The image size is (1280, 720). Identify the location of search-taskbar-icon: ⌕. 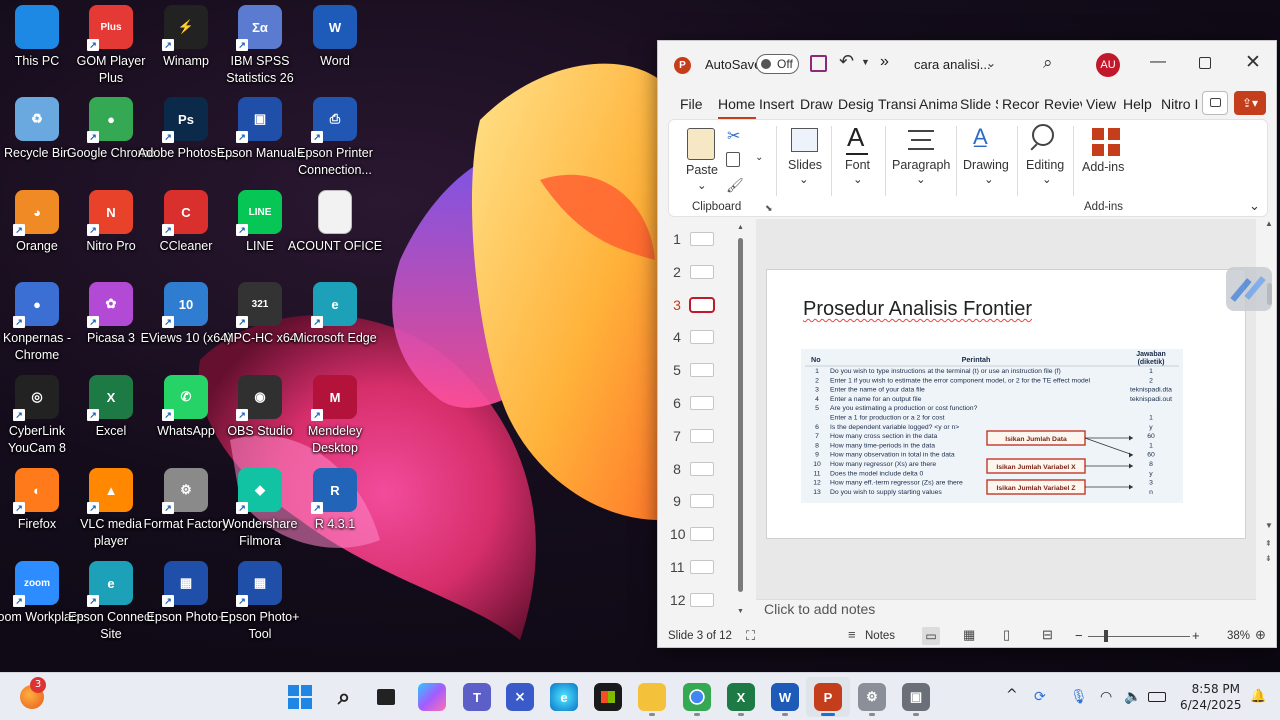
(344, 697).